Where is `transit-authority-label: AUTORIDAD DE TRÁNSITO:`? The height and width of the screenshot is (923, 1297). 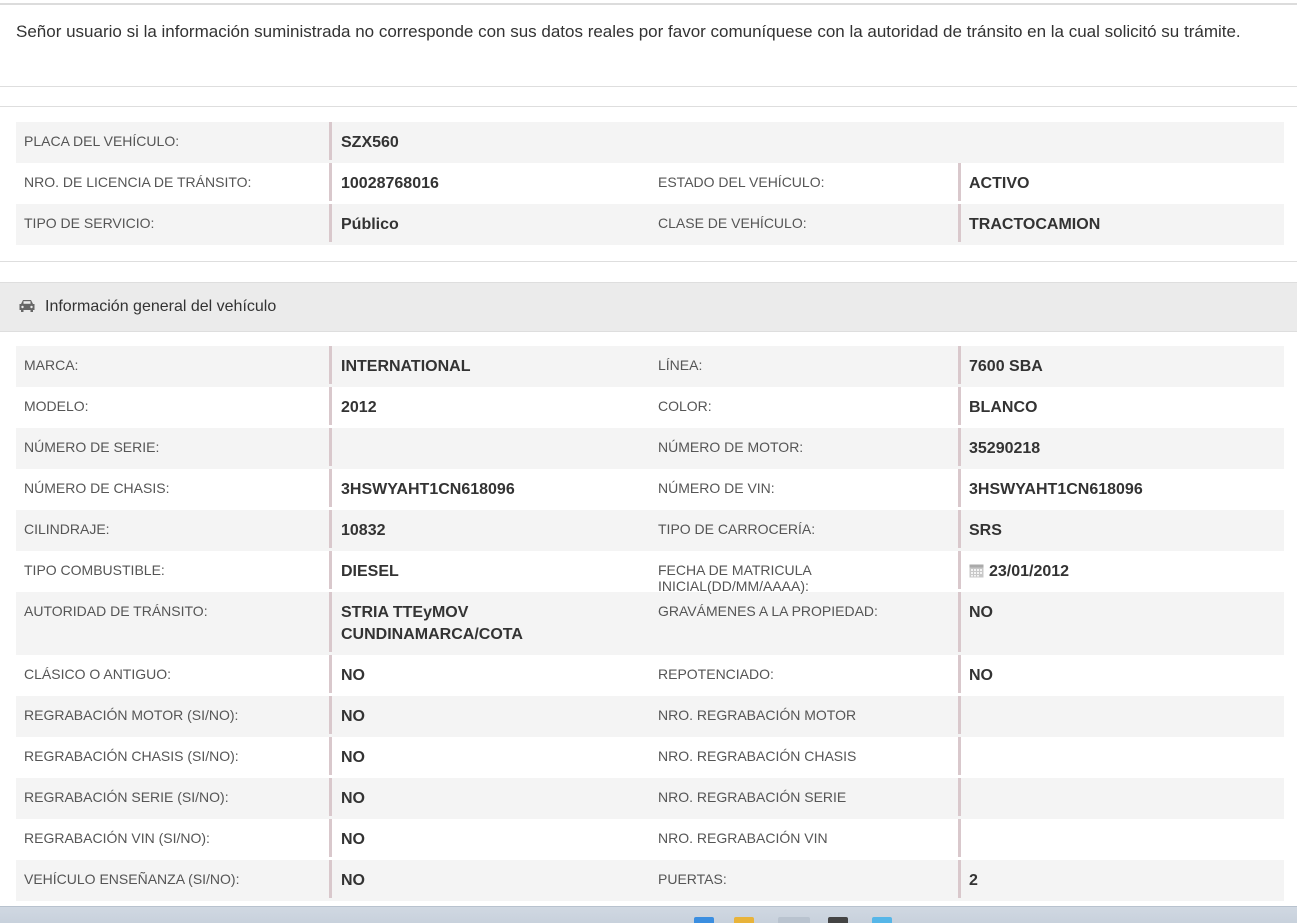
transit-authority-label: AUTORIDAD DE TRÁNSITO: is located at coordinates (116, 611).